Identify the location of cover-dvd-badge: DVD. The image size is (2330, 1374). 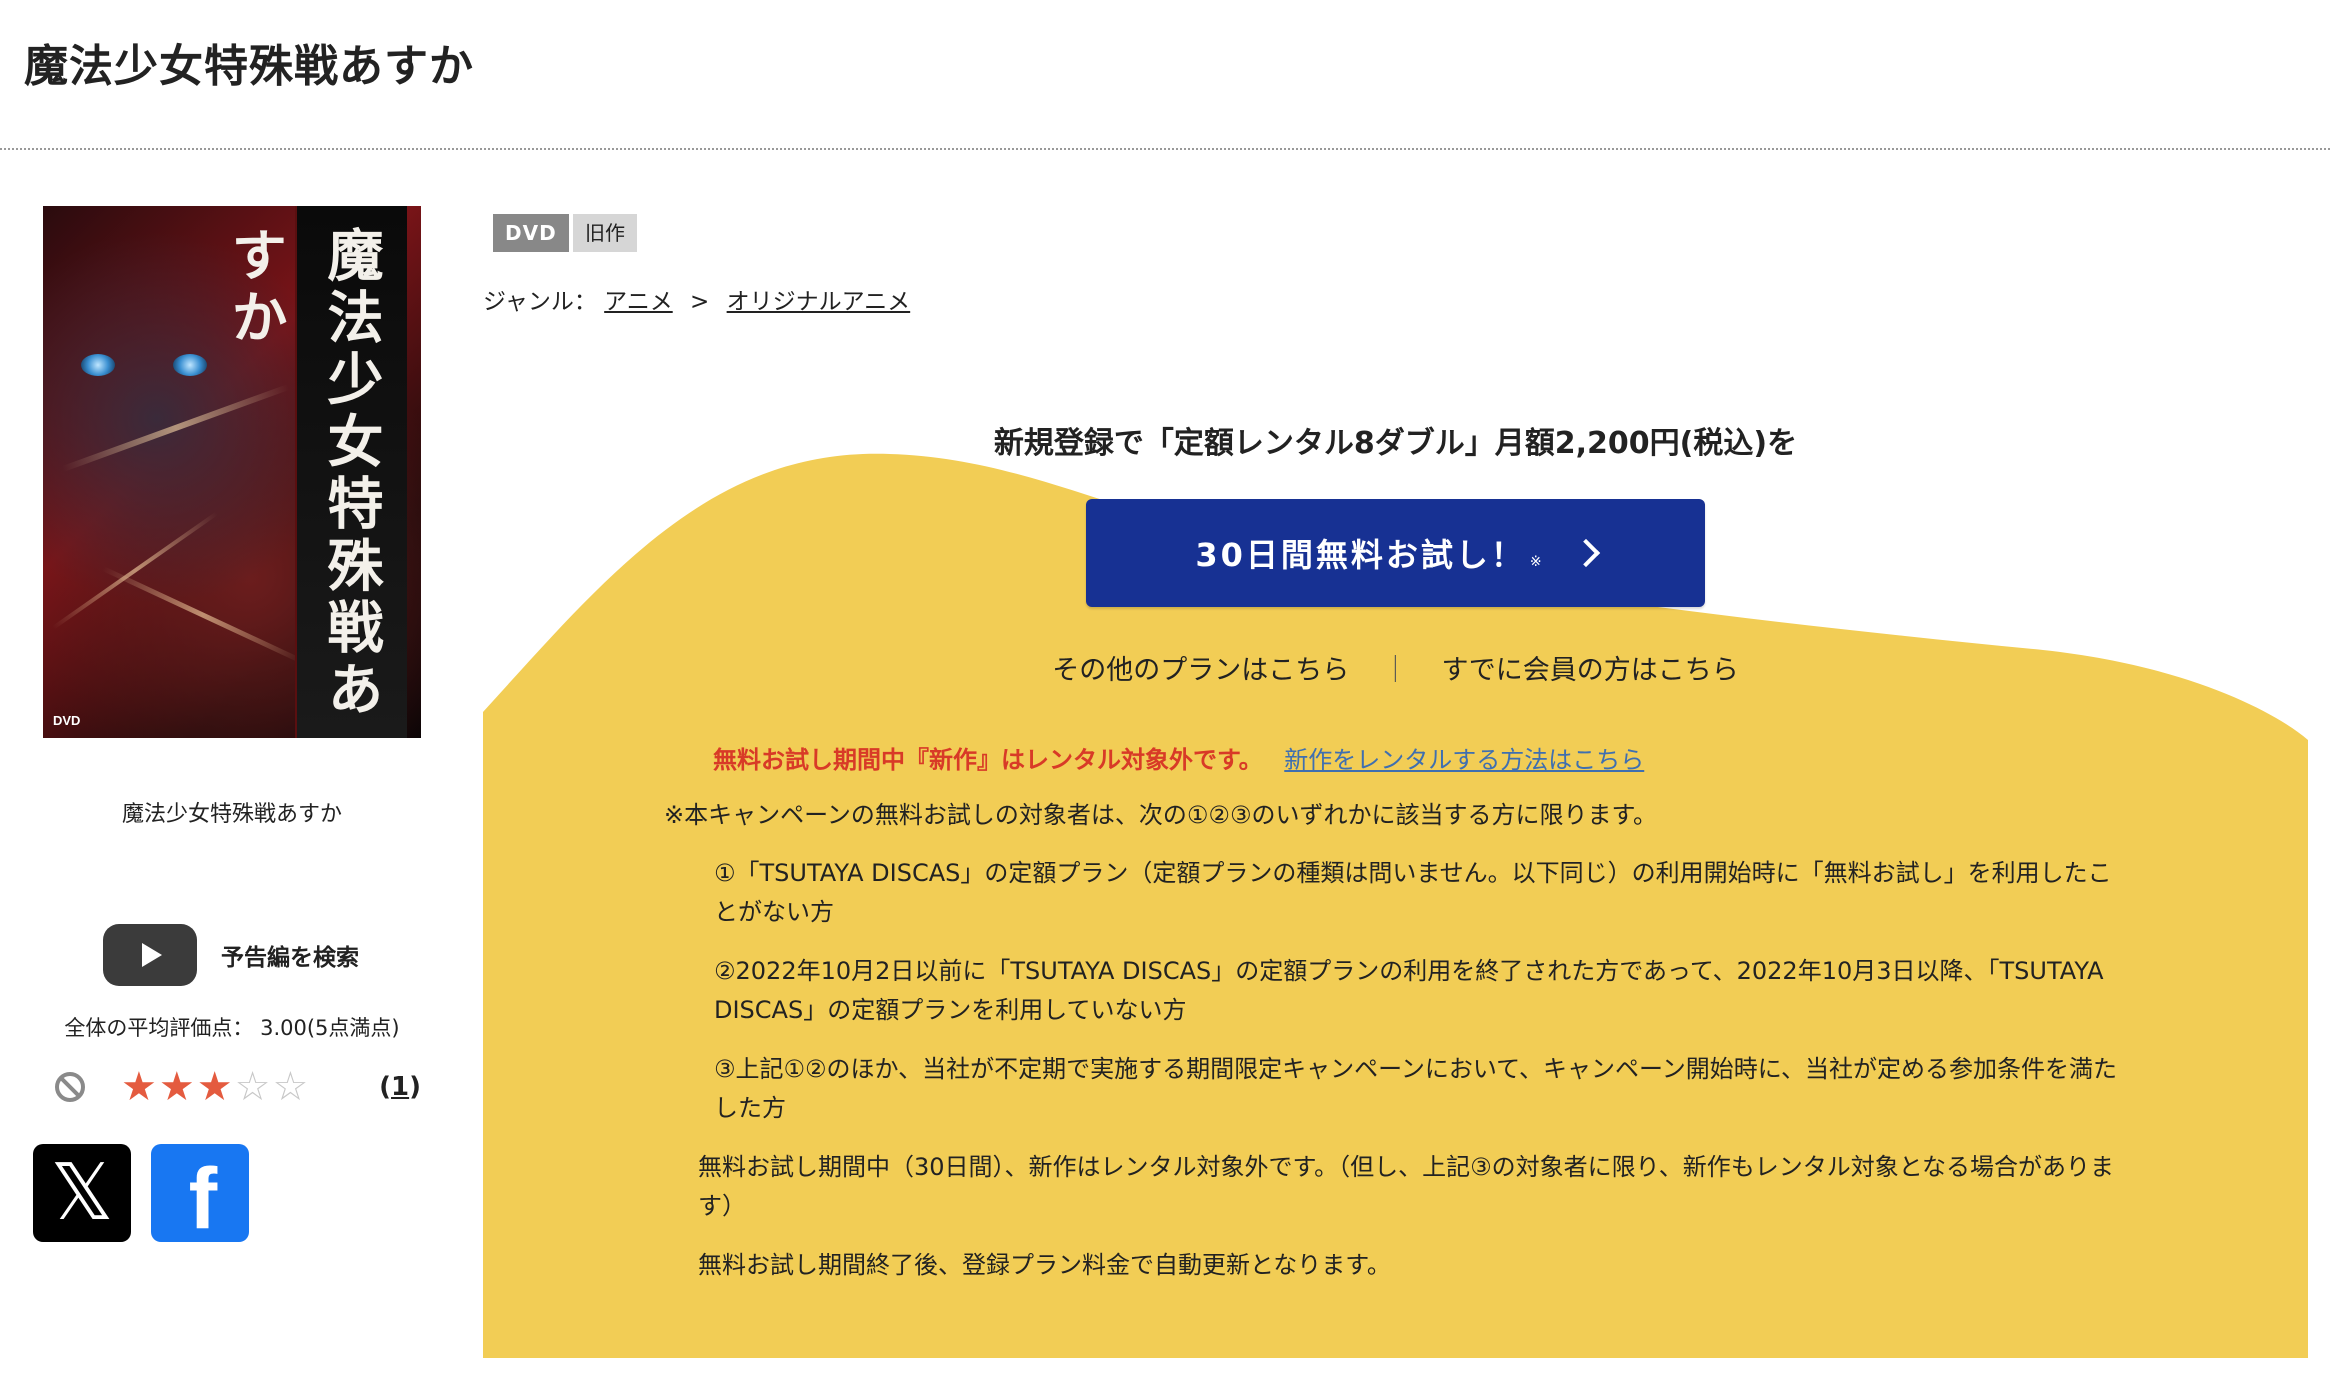
(67, 720).